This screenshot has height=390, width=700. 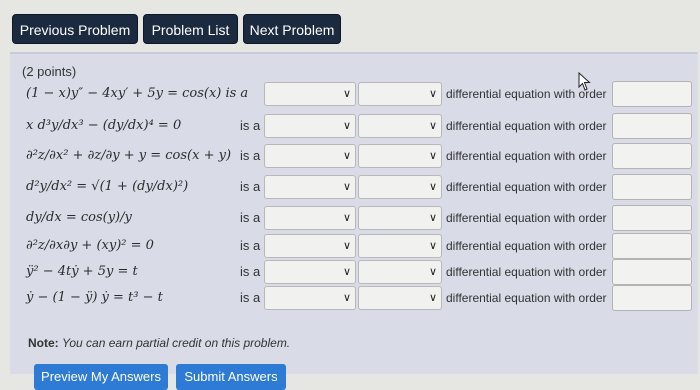 I want to click on equation: dy/dx = cos(y)/y, so click(x=79, y=217).